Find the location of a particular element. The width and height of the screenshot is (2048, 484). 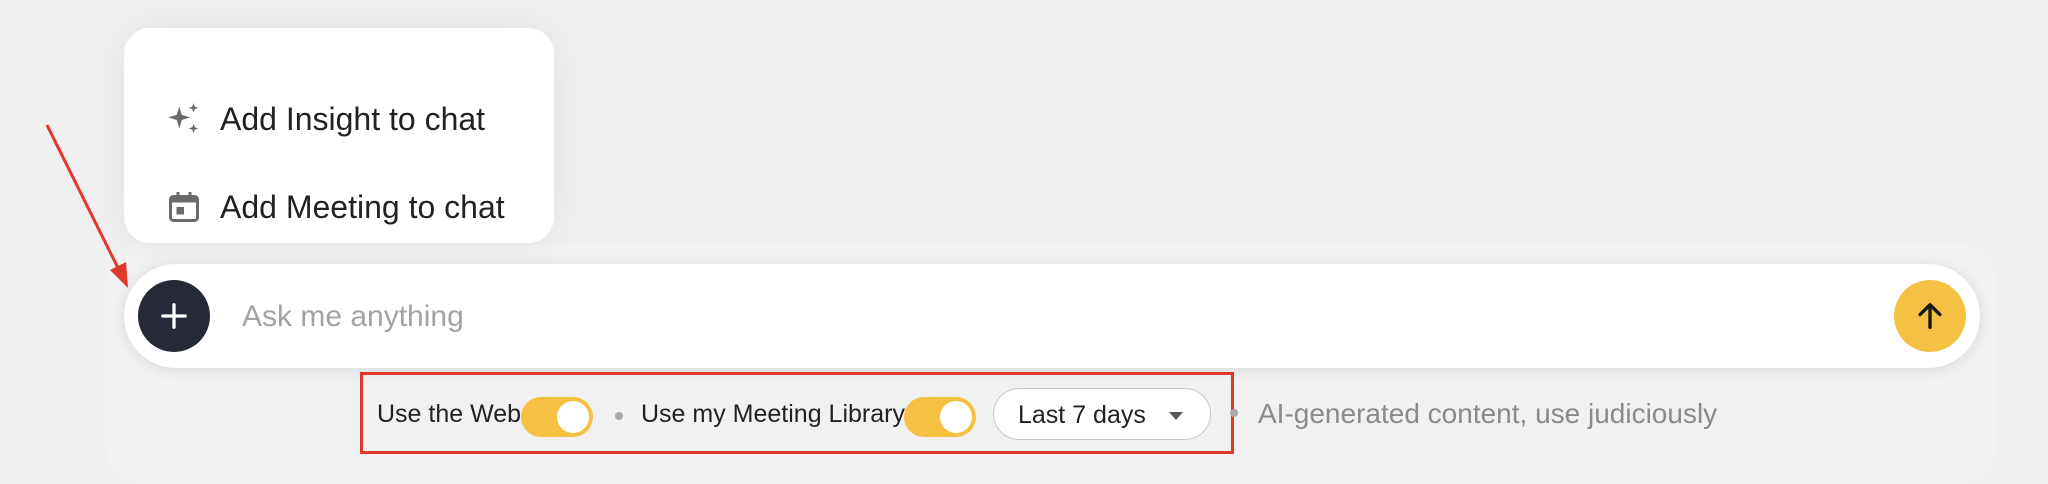

ai-disclaimer: AI-generated content, use judiciously is located at coordinates (1488, 413).